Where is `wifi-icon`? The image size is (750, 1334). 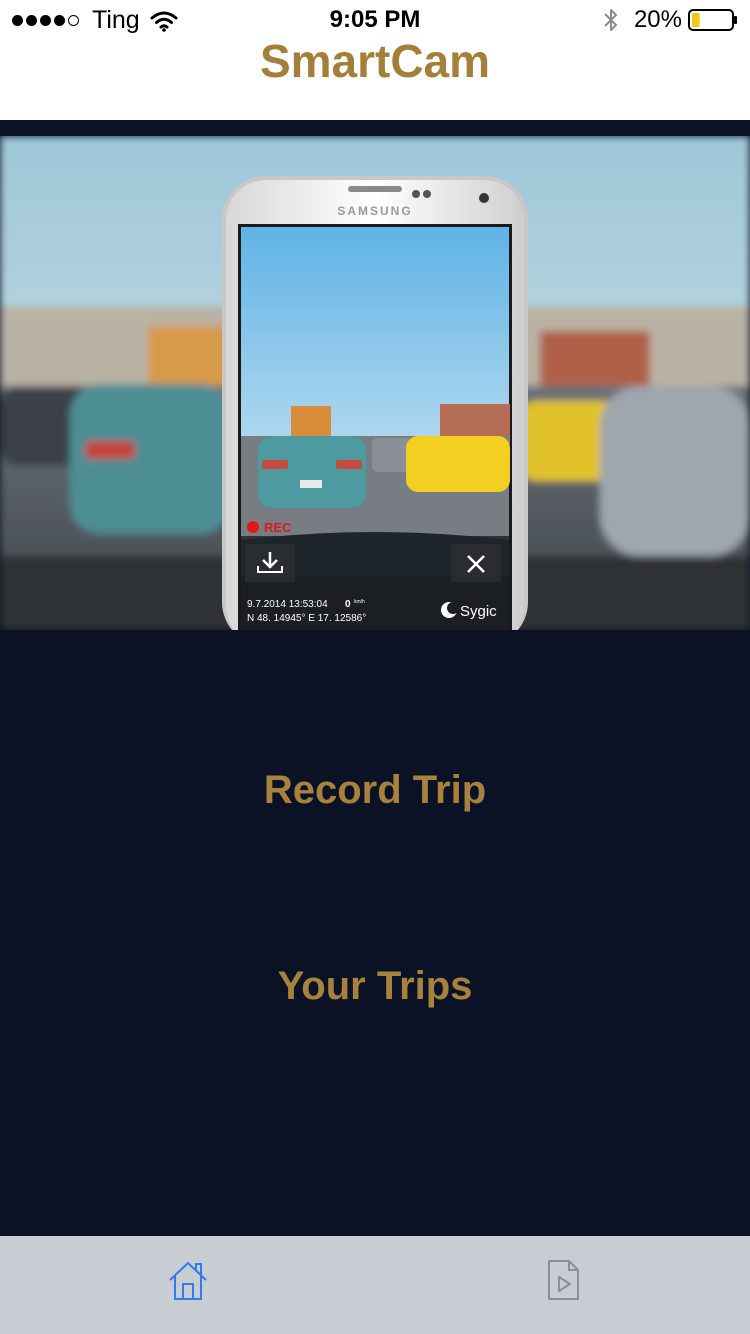
wifi-icon is located at coordinates (164, 21).